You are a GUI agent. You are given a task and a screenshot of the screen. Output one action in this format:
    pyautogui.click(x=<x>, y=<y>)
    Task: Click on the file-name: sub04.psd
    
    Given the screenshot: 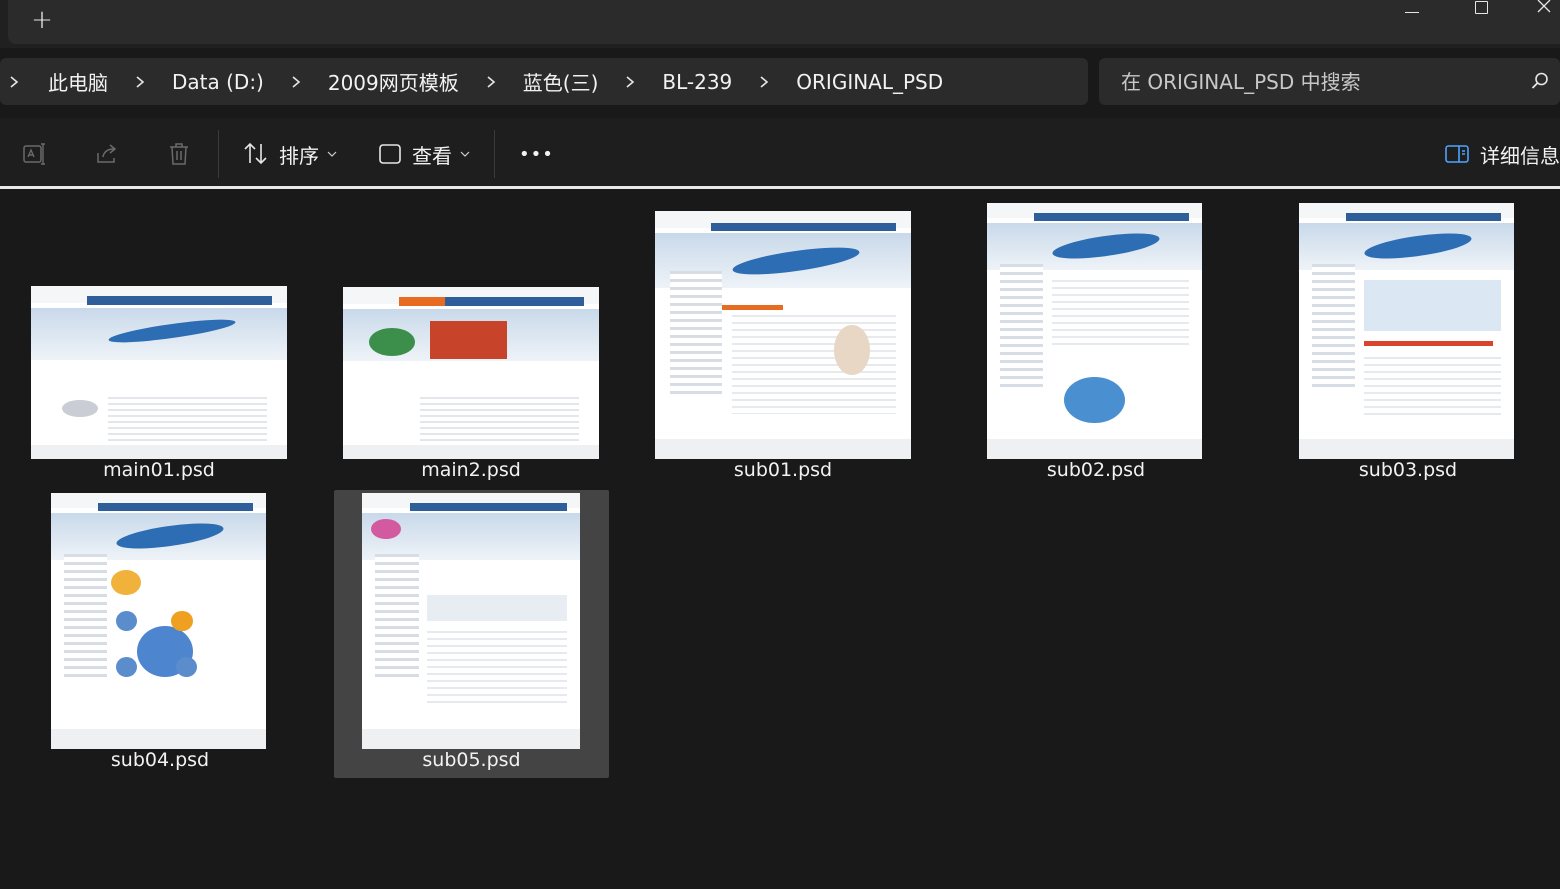 What is the action you would take?
    pyautogui.click(x=160, y=760)
    